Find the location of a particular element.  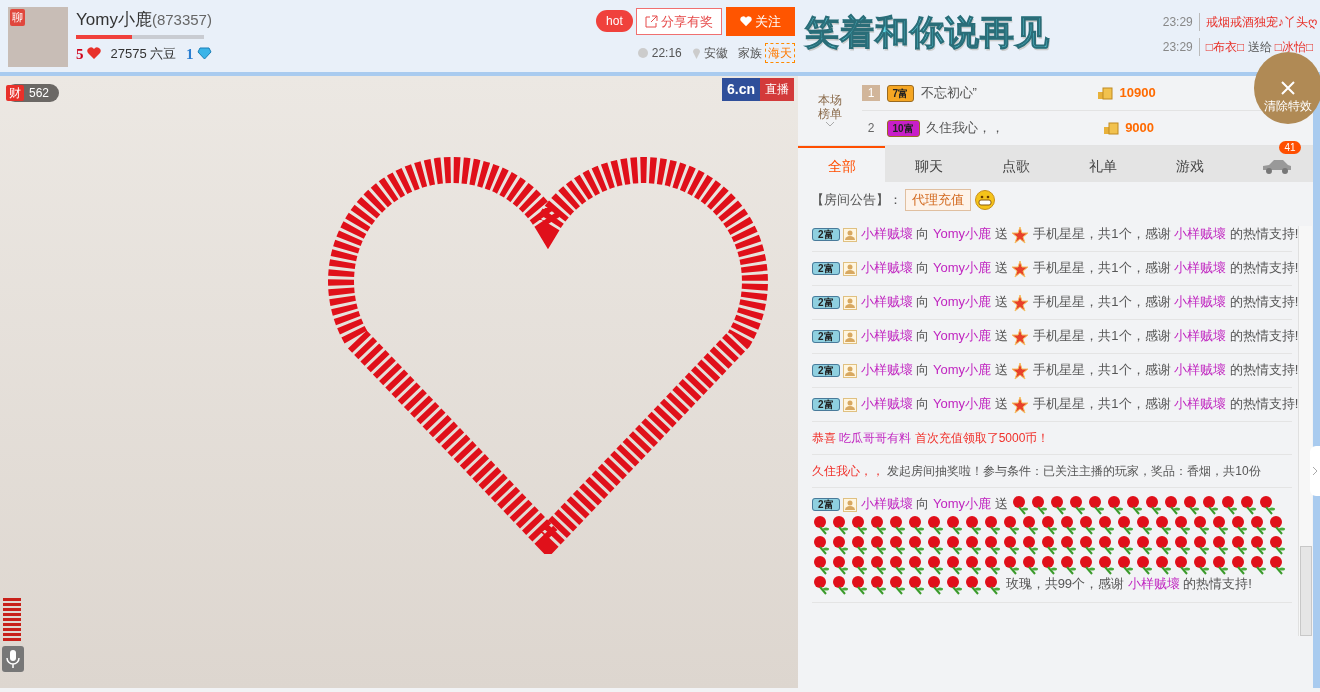

ticker-username: 戒烟戒酒独宠♪丫头ღ is located at coordinates (1261, 22).